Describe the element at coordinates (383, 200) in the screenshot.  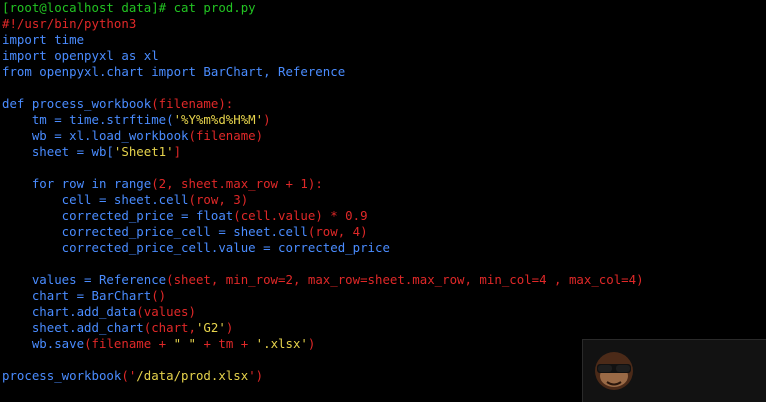
I see `code-line: cell = sheet.cell(row, 3)` at that location.